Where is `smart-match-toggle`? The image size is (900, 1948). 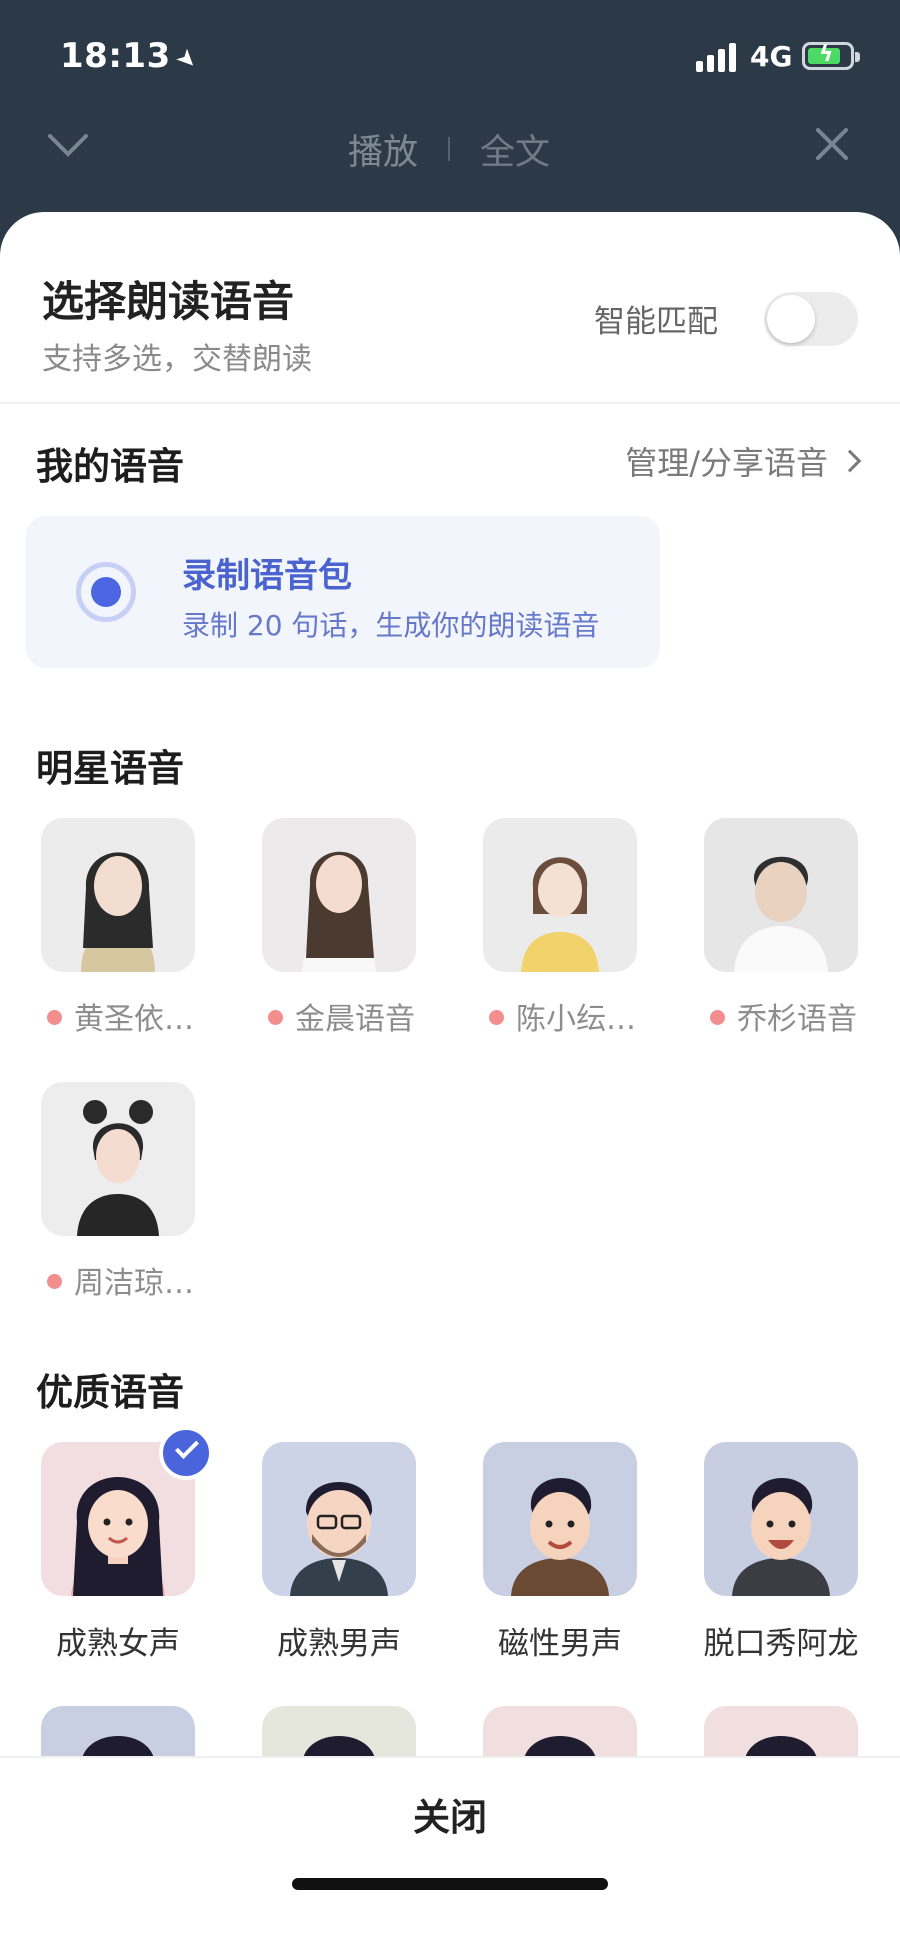 smart-match-toggle is located at coordinates (811, 319).